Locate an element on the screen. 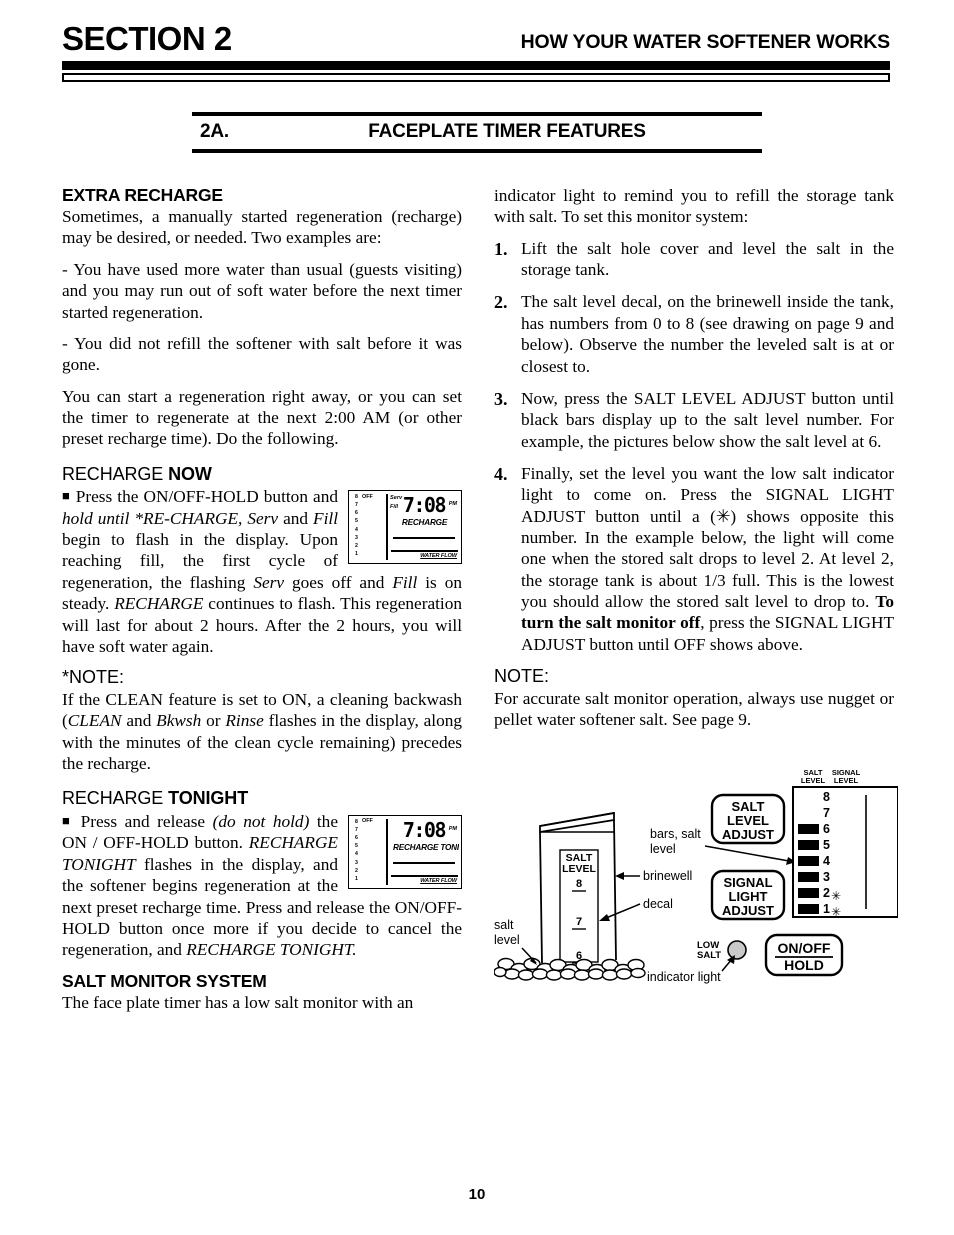 This screenshot has height=1235, width=954. ns-t3: or is located at coordinates (213, 721).